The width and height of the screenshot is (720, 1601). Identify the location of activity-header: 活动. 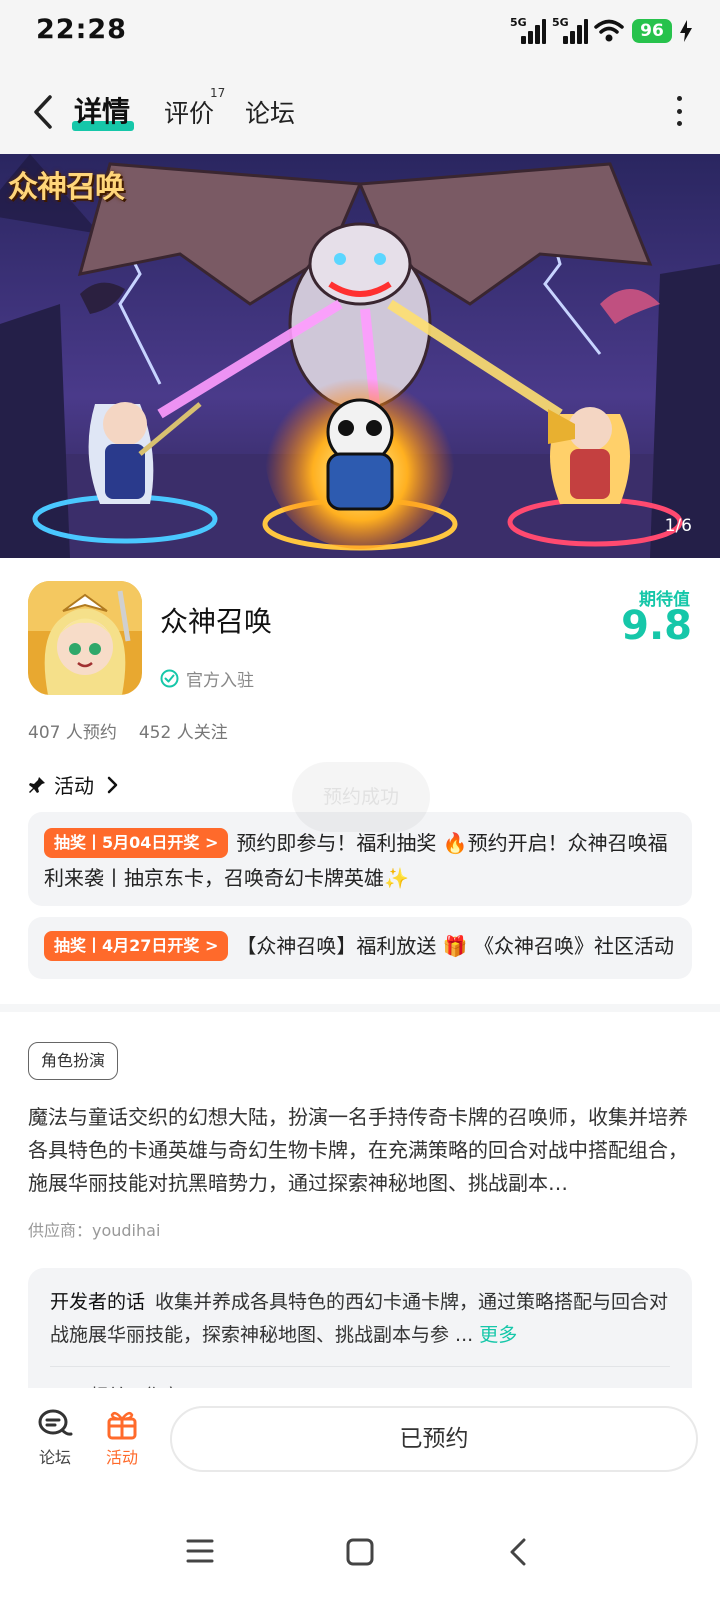
(73, 784).